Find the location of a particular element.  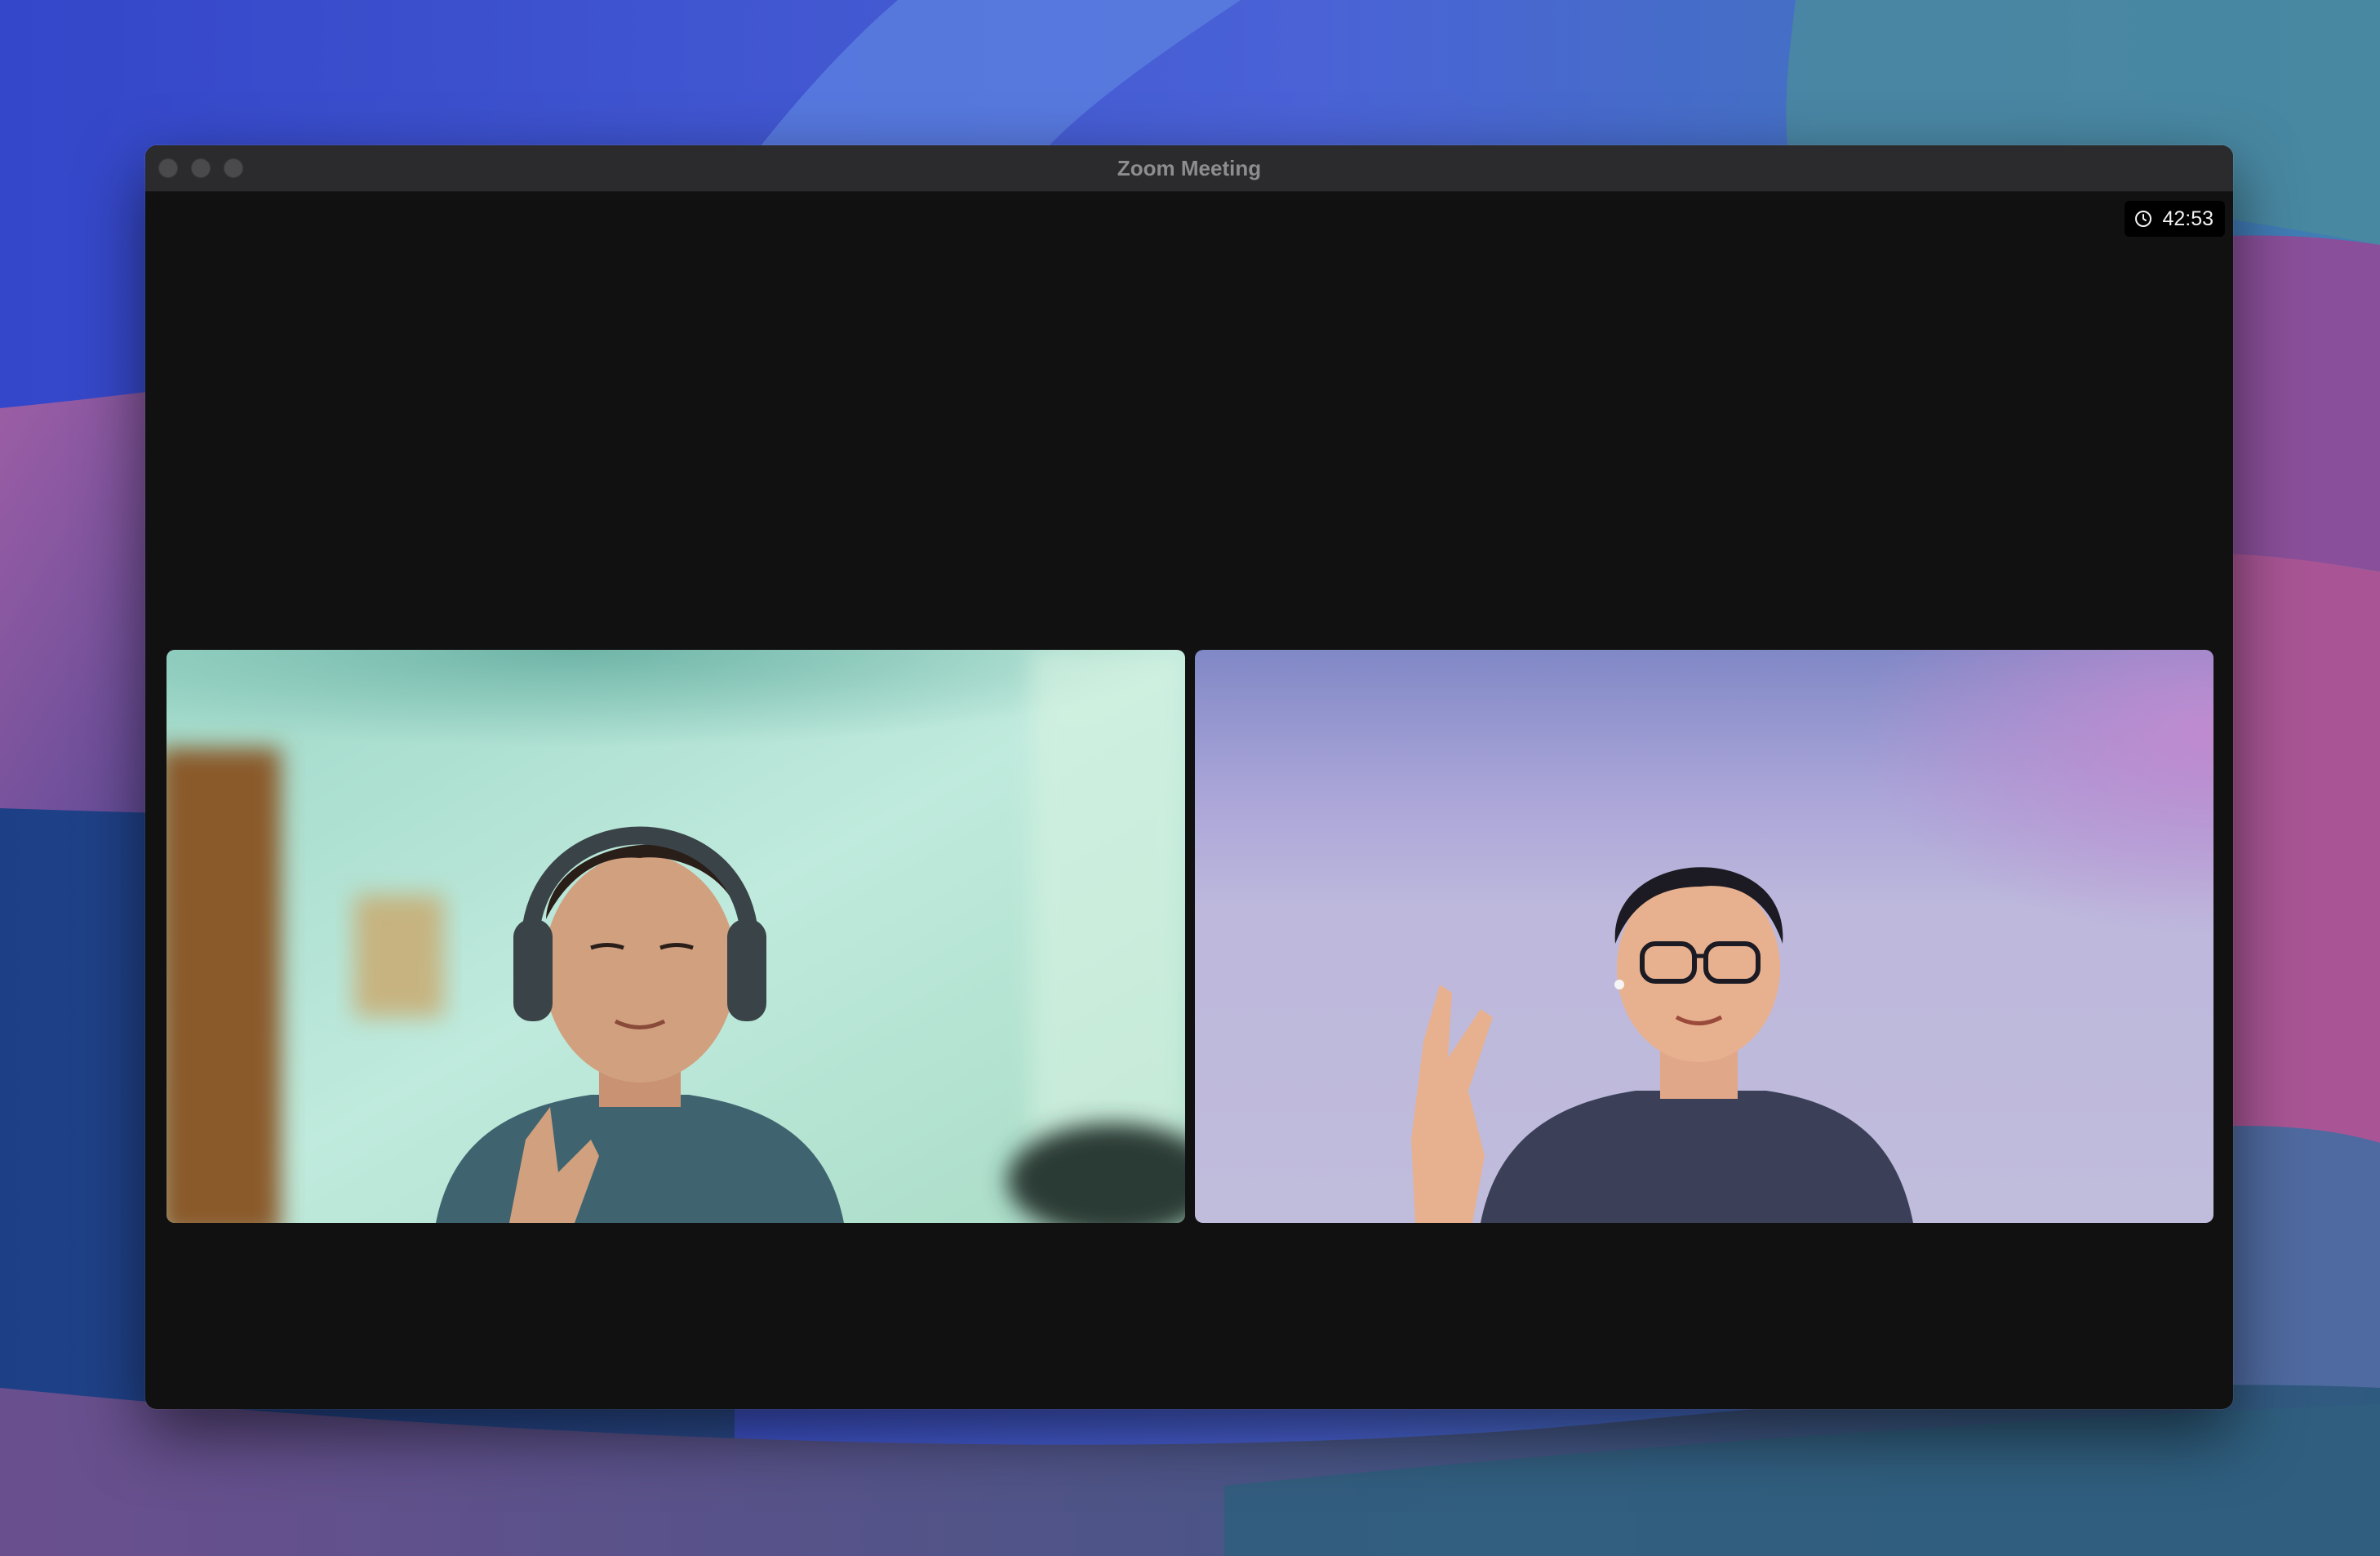

meeting-timer: 42:53 is located at coordinates (2175, 219).